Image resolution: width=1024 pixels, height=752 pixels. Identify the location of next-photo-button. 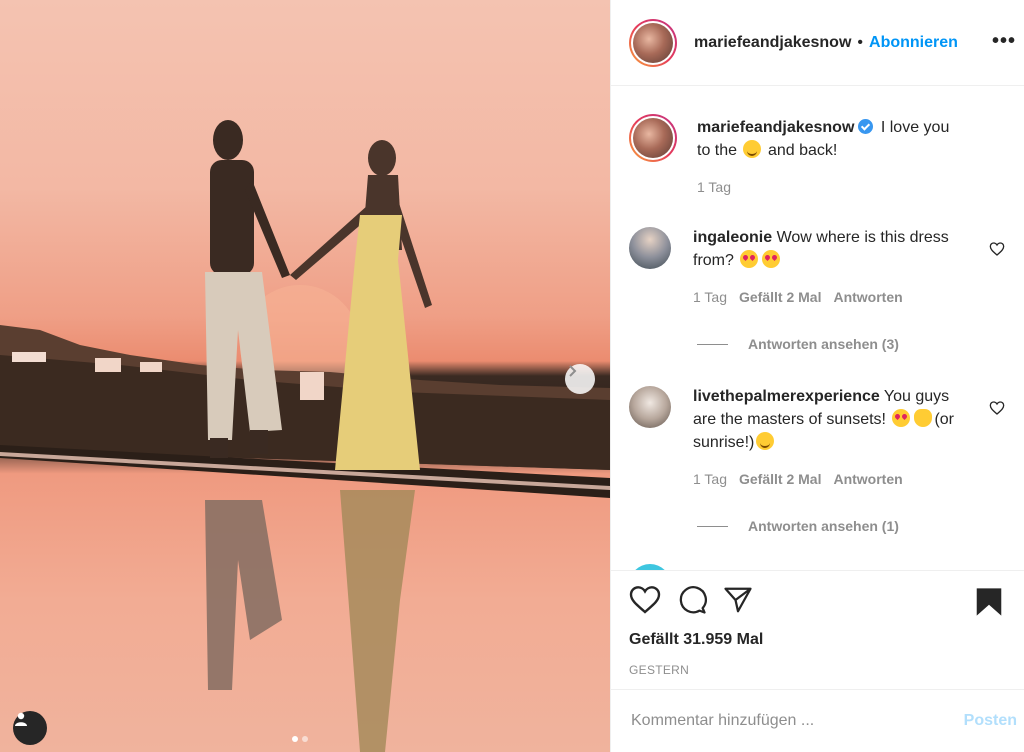
(580, 379).